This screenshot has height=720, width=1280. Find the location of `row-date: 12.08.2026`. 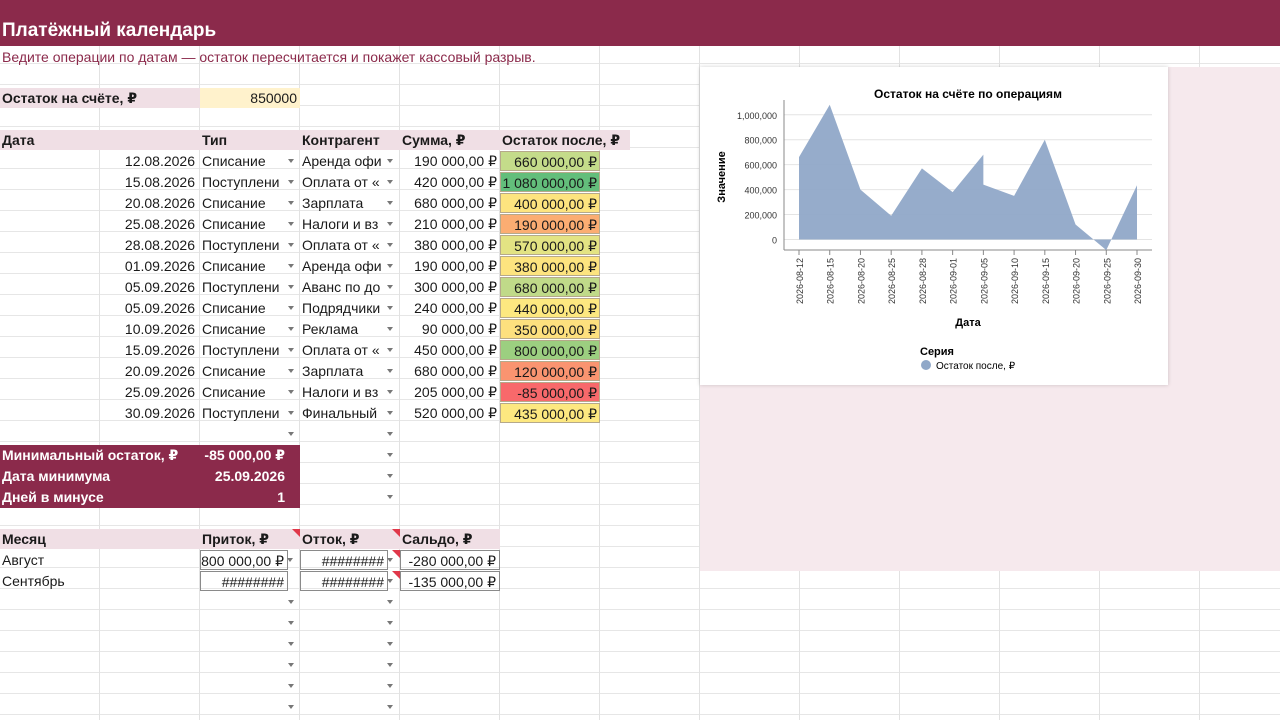

row-date: 12.08.2026 is located at coordinates (99, 161).